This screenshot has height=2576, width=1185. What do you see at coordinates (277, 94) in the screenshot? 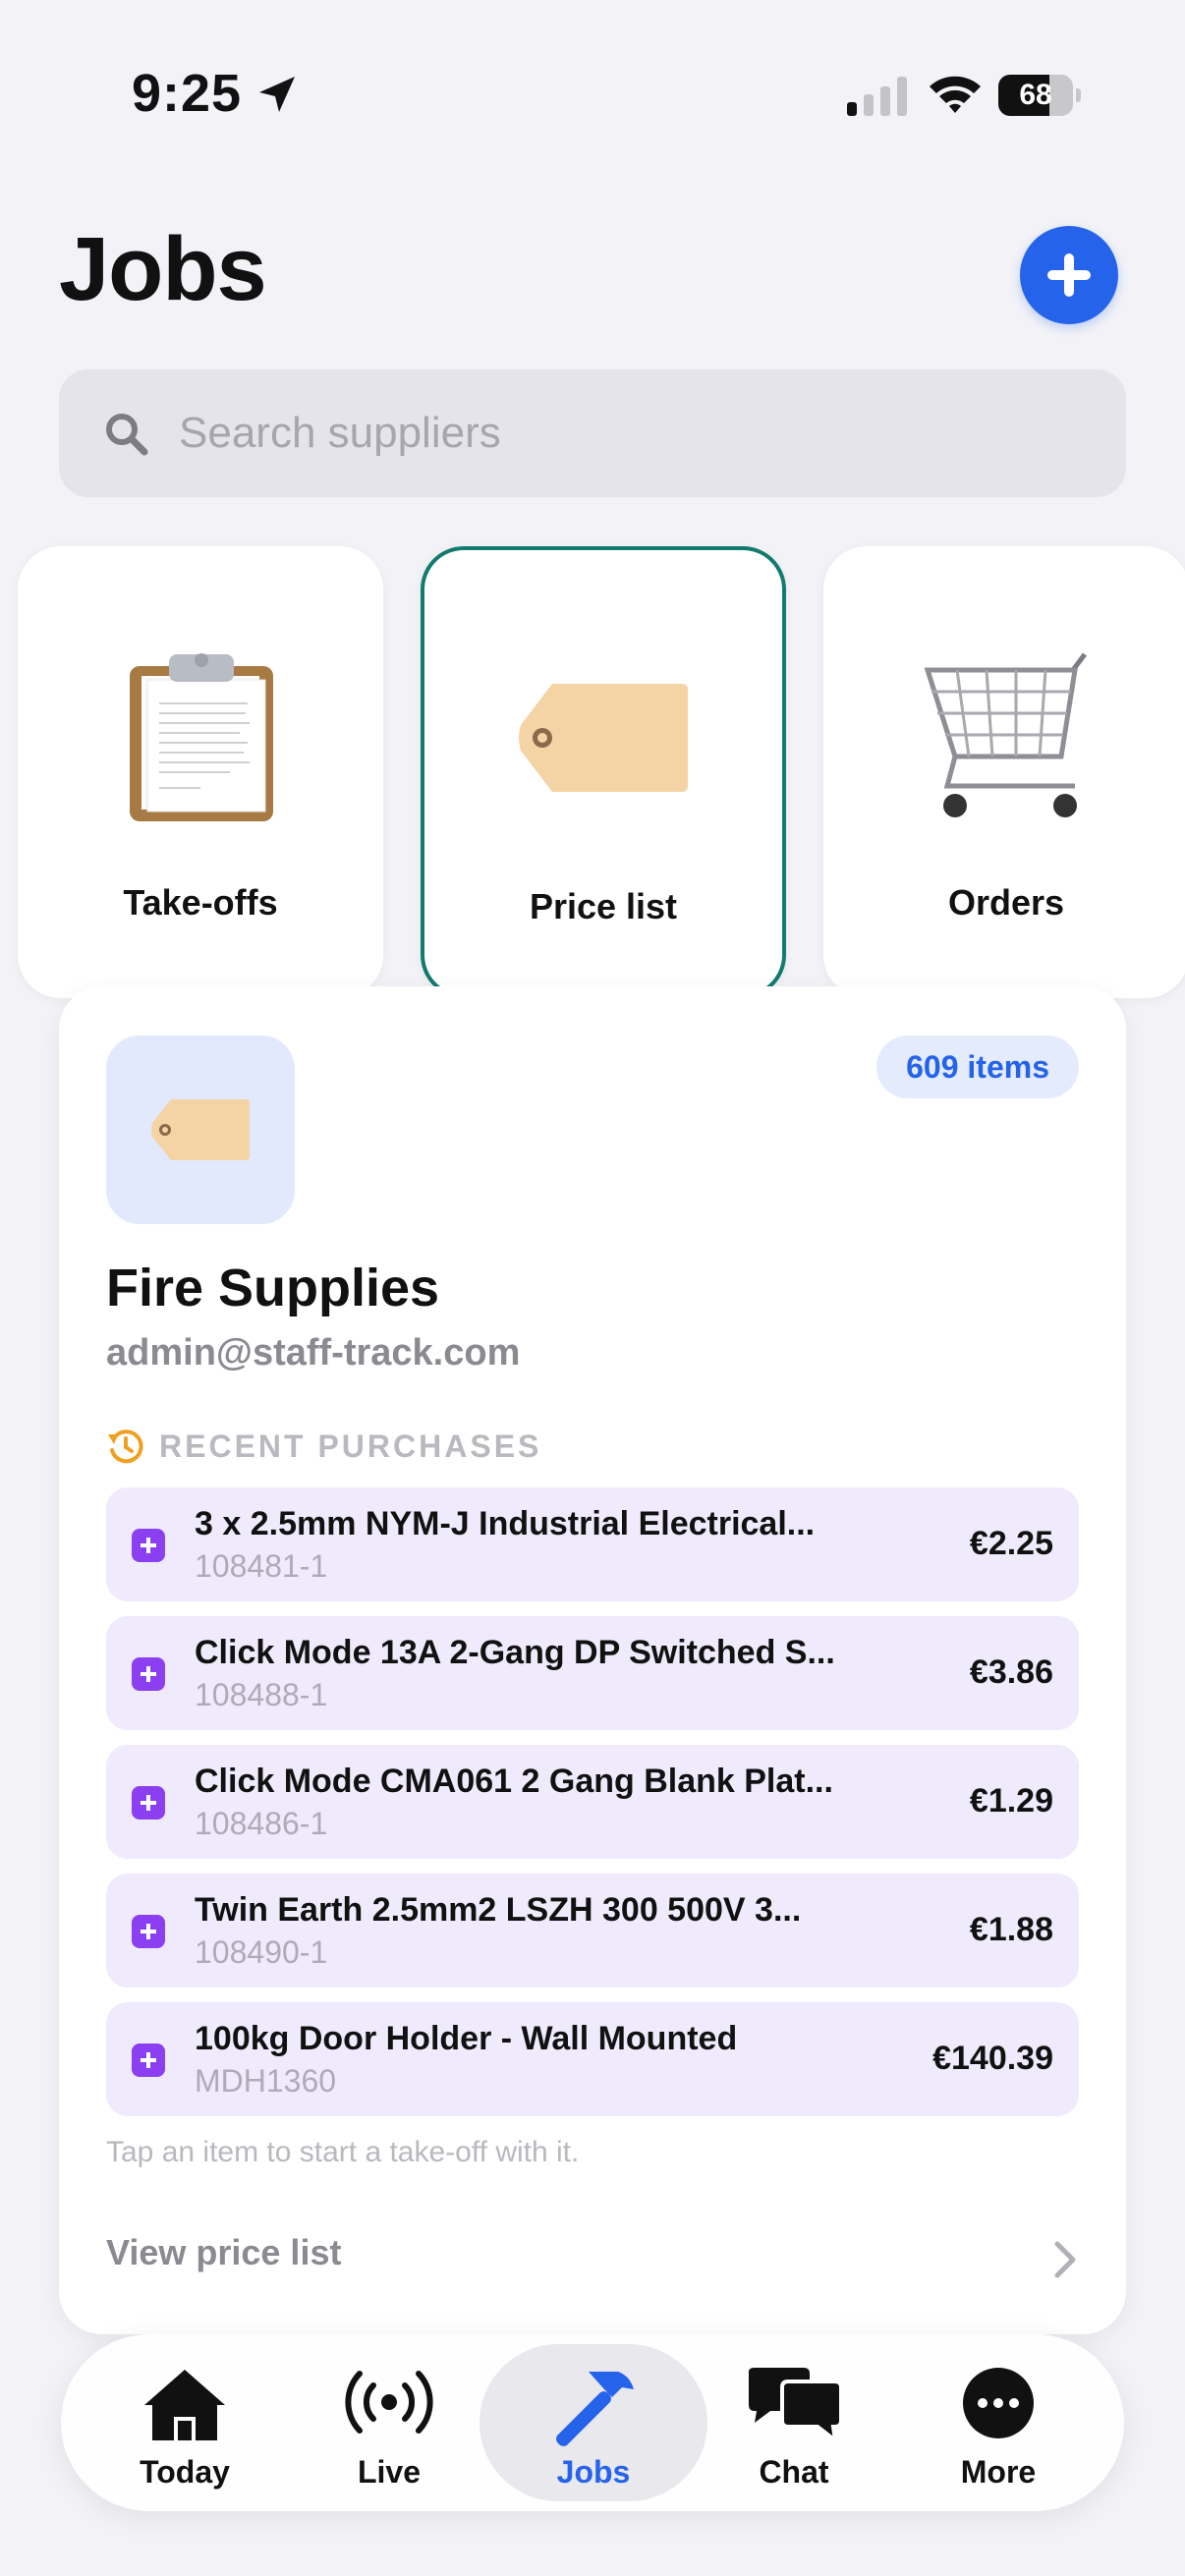
I see `location-arrow-icon` at bounding box center [277, 94].